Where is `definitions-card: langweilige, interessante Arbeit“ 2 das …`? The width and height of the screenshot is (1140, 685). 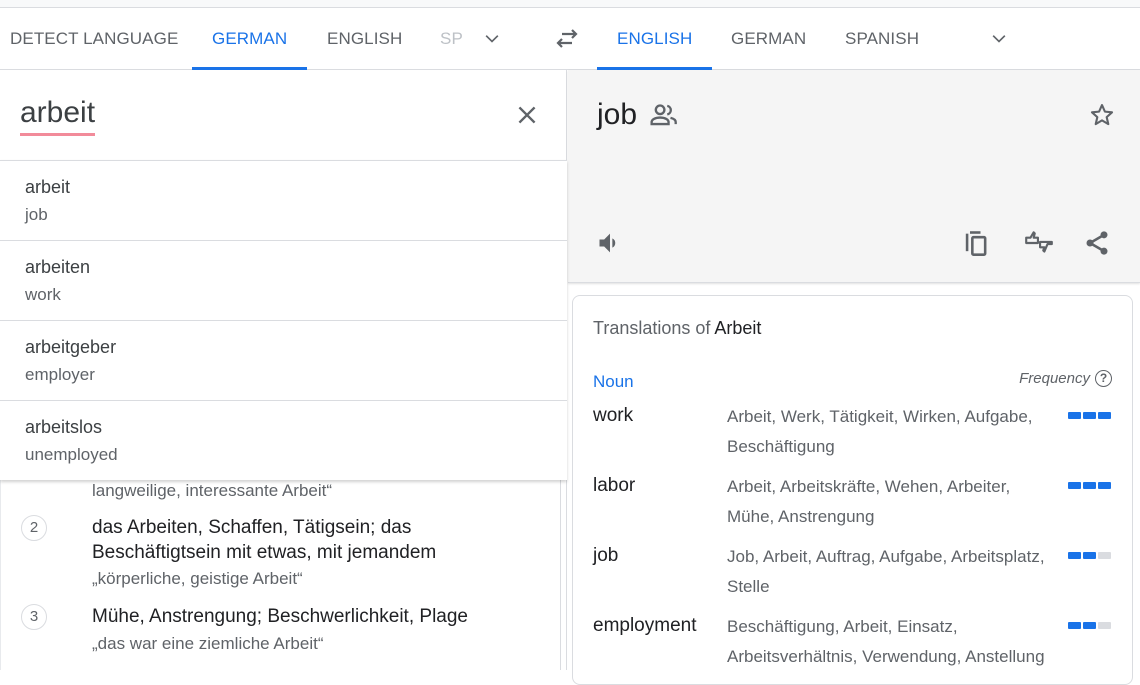 definitions-card: langweilige, interessante Arbeit“ 2 das … is located at coordinates (280, 575).